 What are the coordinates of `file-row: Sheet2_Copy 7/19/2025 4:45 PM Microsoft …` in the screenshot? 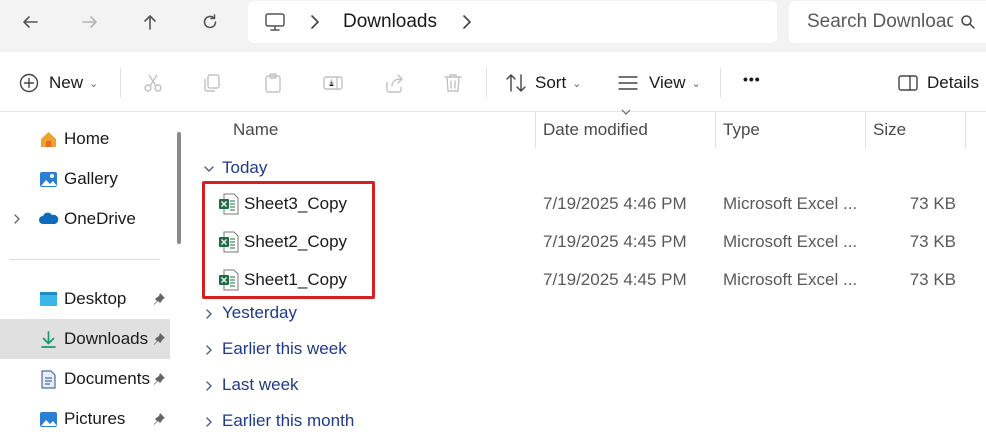 It's located at (588, 242).